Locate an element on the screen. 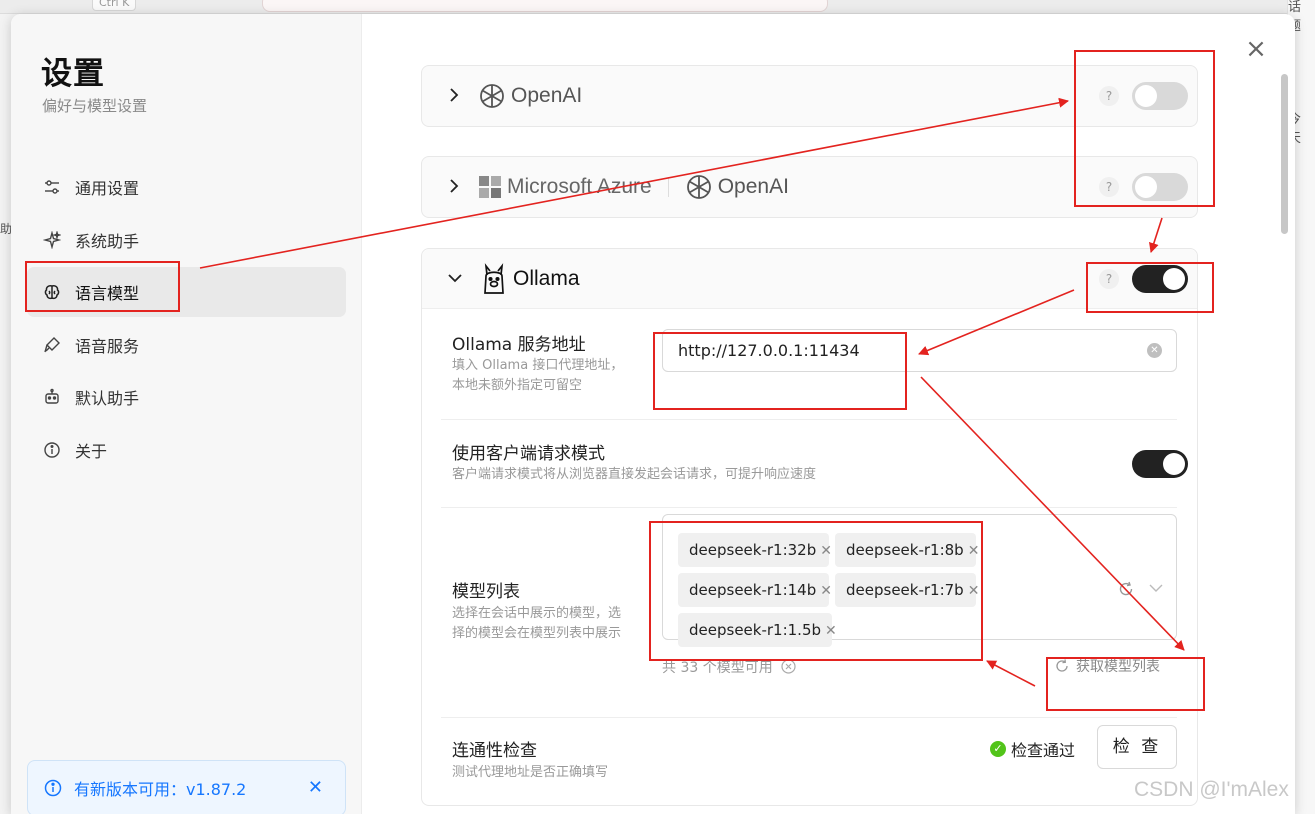 Image resolution: width=1315 pixels, height=814 pixels. nav-item-label: 关于 is located at coordinates (91, 451).